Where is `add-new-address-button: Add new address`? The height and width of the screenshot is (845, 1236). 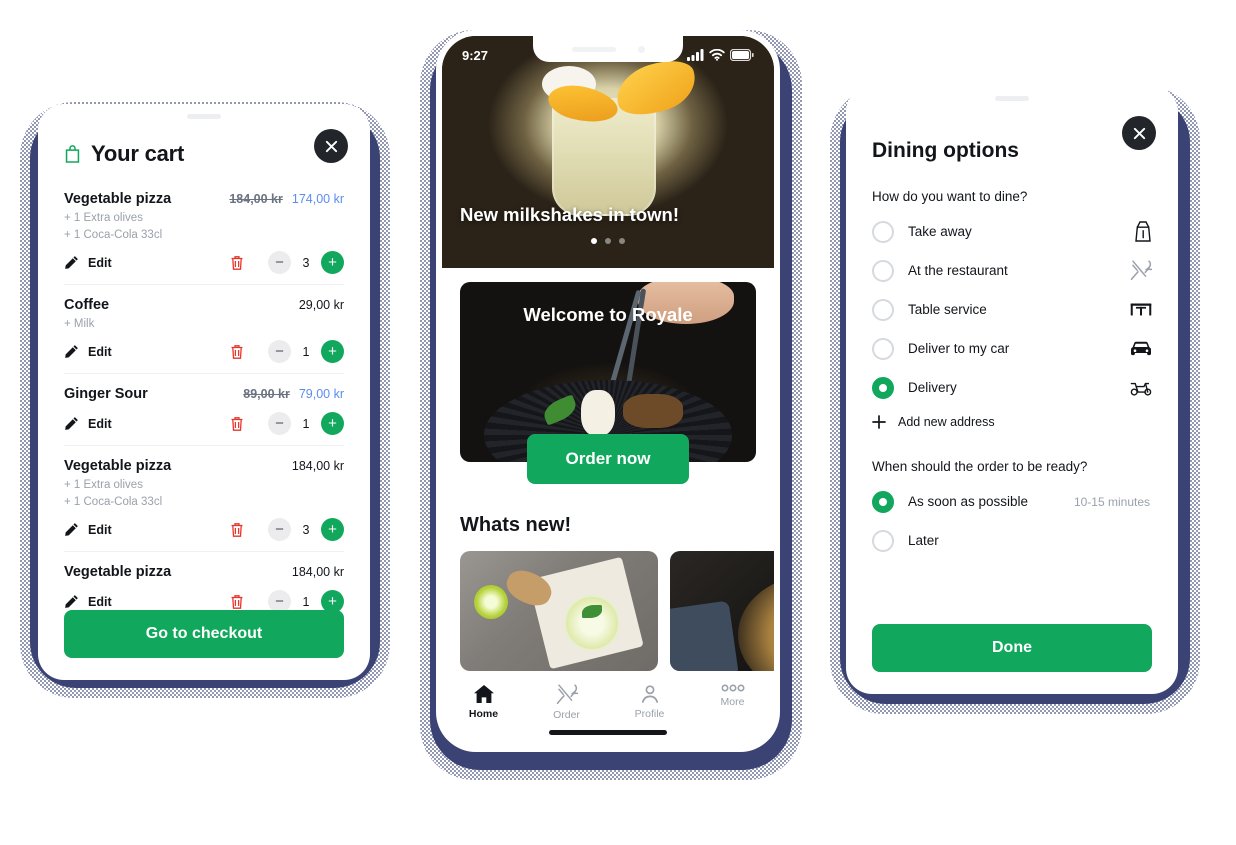
add-new-address-button: Add new address is located at coordinates (1012, 422).